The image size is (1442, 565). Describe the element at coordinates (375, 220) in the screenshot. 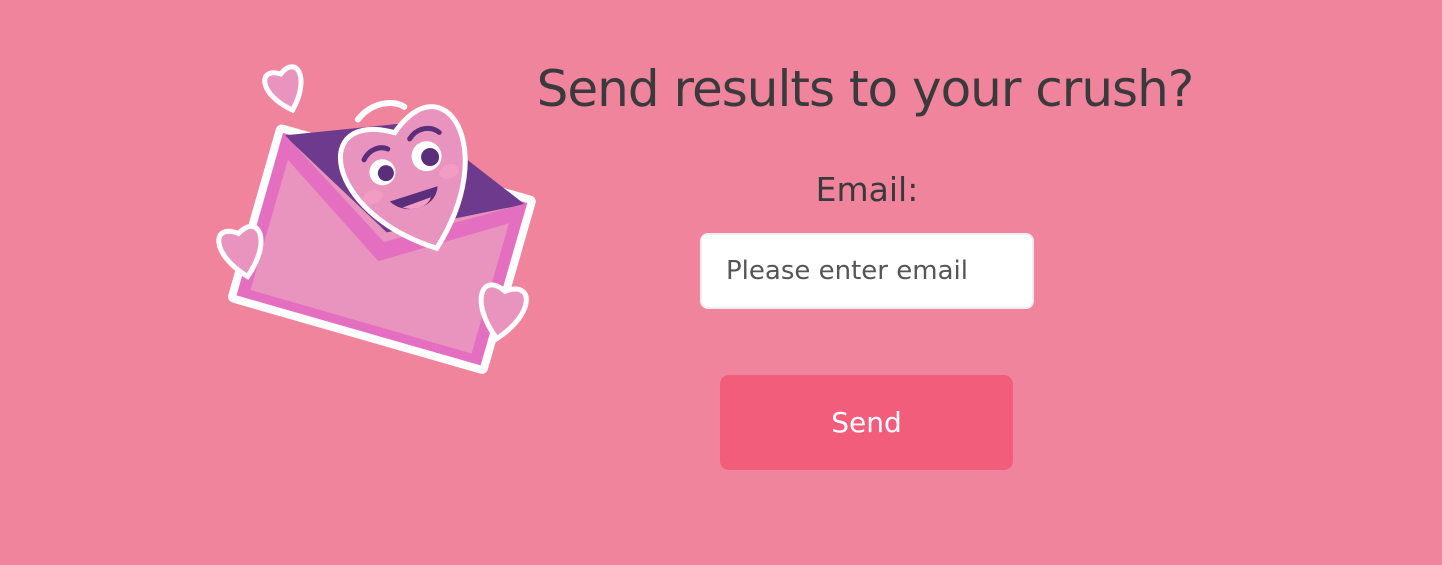

I see `love-letter-heart-envelope-icon` at that location.